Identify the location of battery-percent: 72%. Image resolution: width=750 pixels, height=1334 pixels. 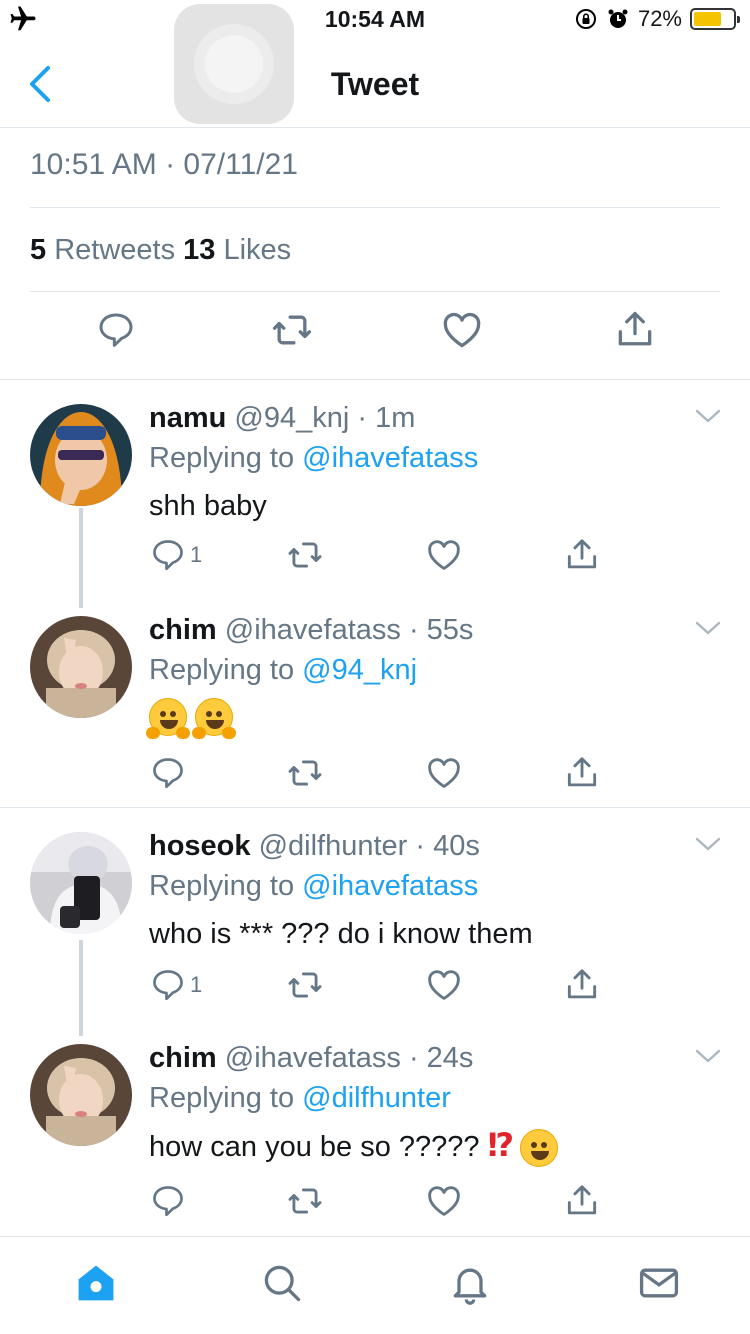
(659, 18).